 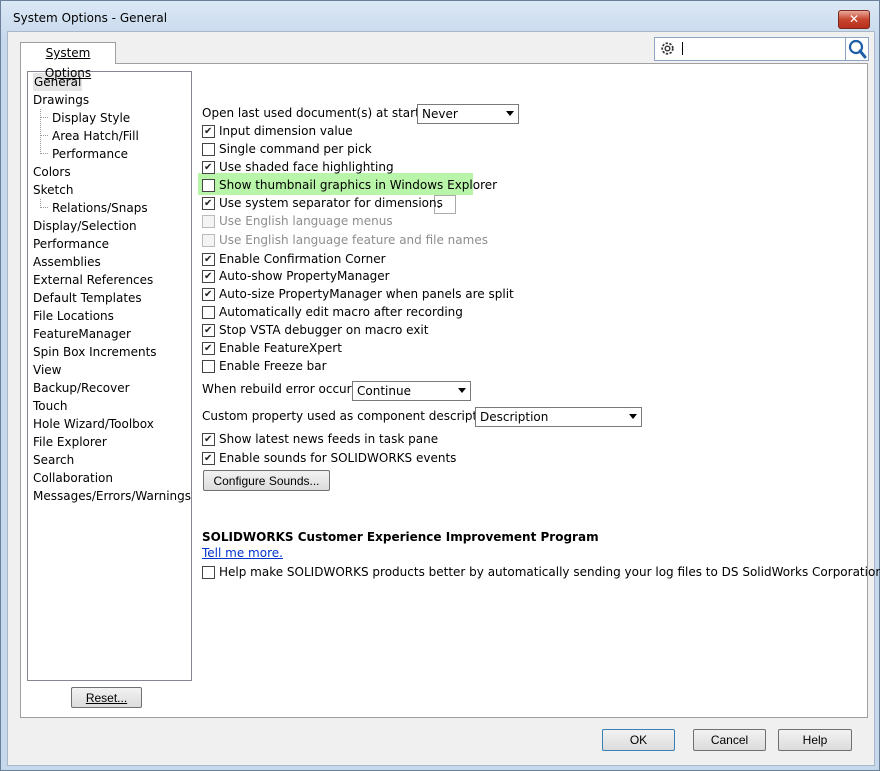 What do you see at coordinates (514, 417) in the screenshot?
I see `custom-prop-value: Description` at bounding box center [514, 417].